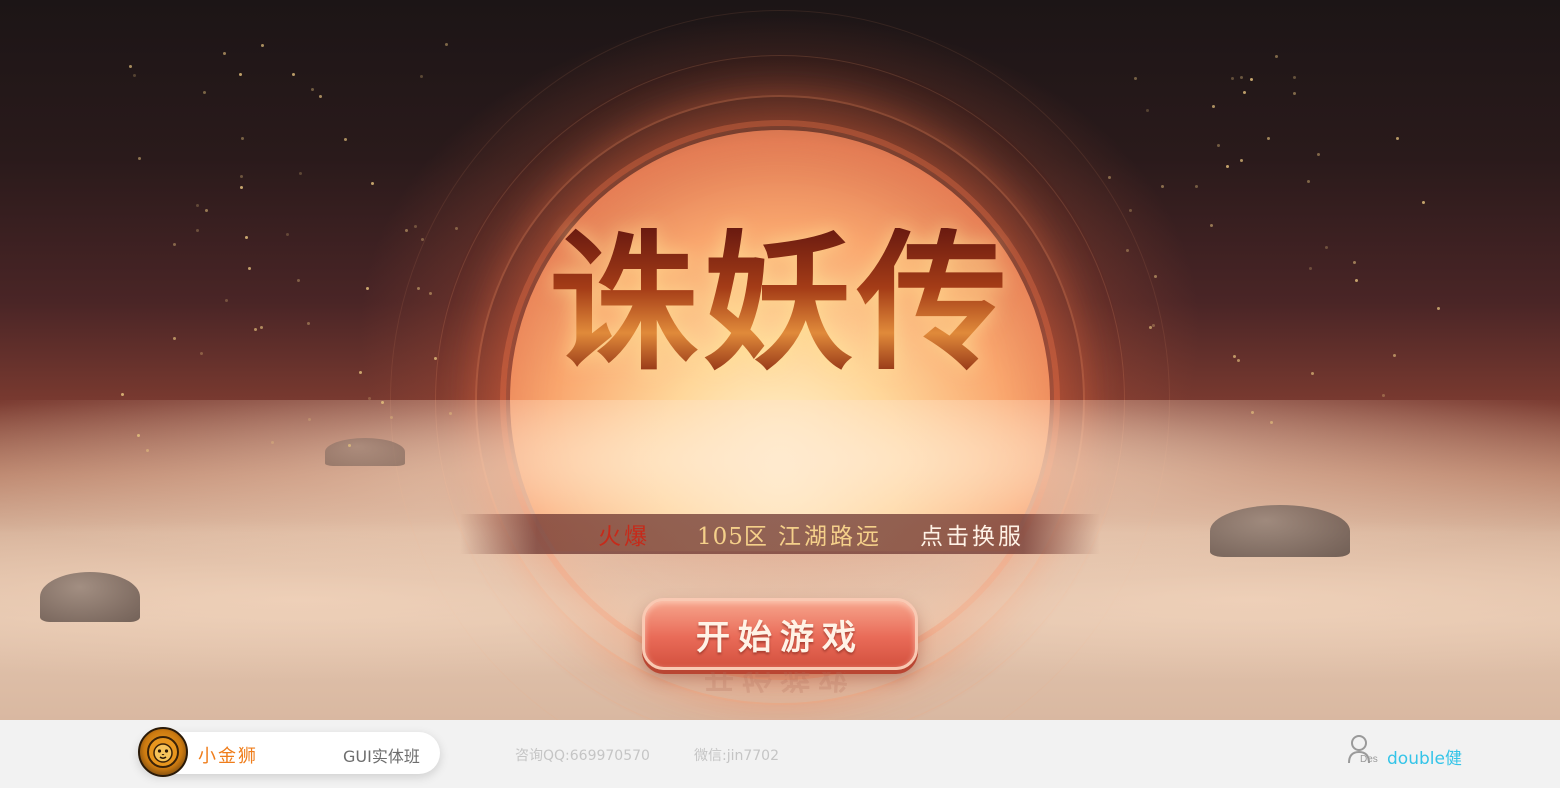 This screenshot has width=1560, height=788. Describe the element at coordinates (1365, 751) in the screenshot. I see `user-outline-icon: Des` at that location.